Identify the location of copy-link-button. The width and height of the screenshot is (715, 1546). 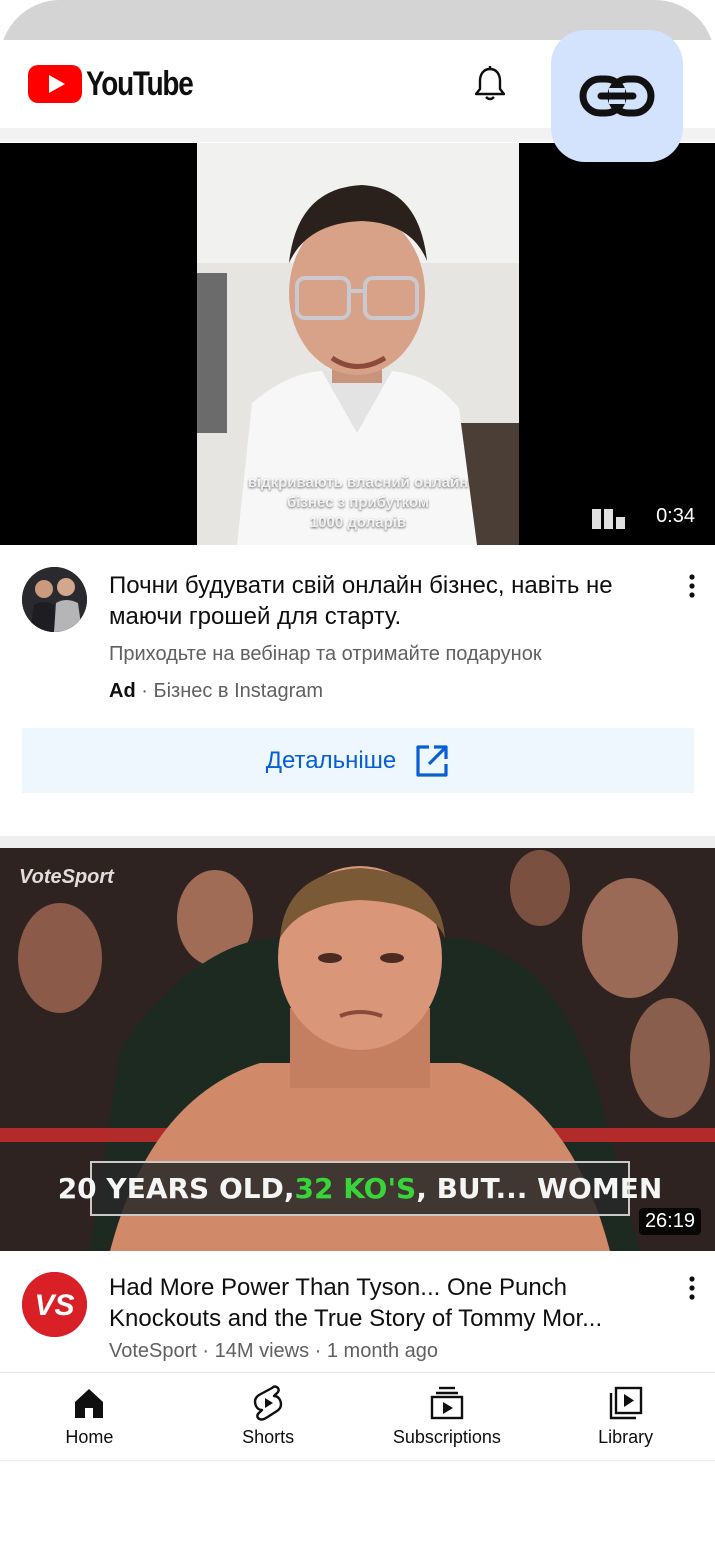
(617, 96).